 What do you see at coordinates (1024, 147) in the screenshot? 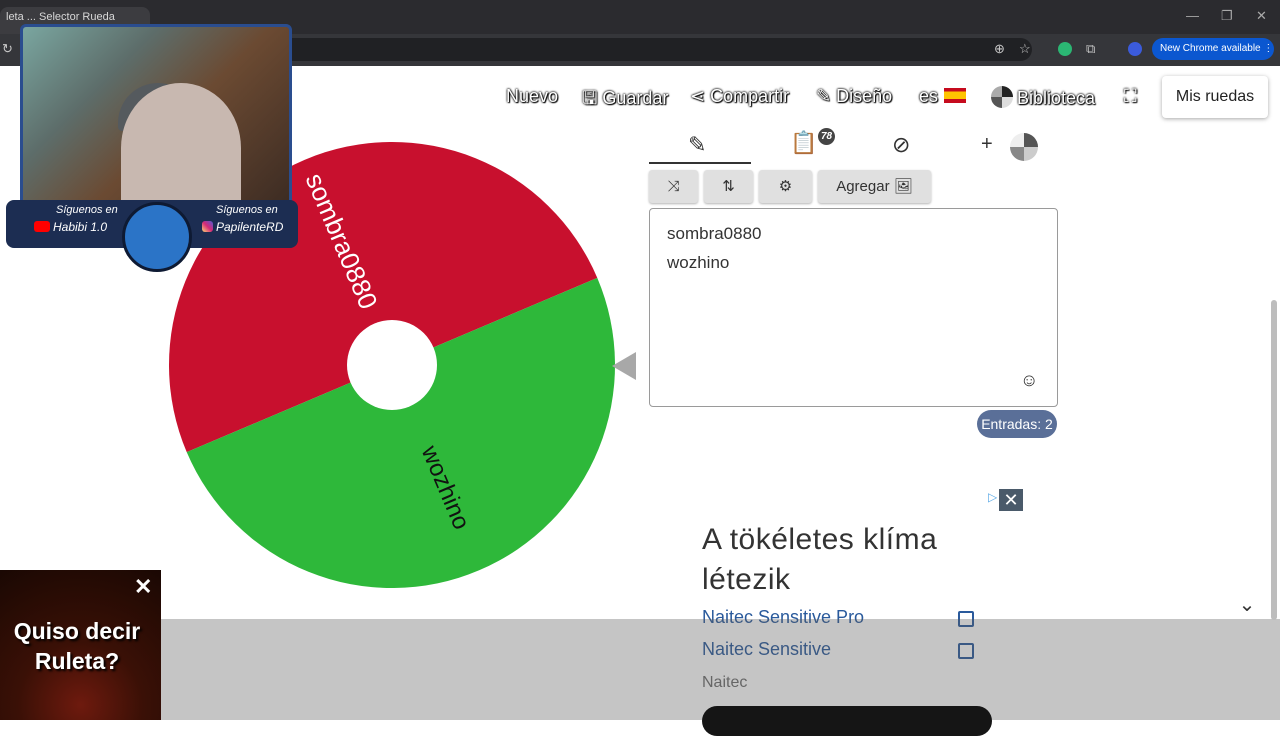
I see `wheel-thumbnail-icon` at bounding box center [1024, 147].